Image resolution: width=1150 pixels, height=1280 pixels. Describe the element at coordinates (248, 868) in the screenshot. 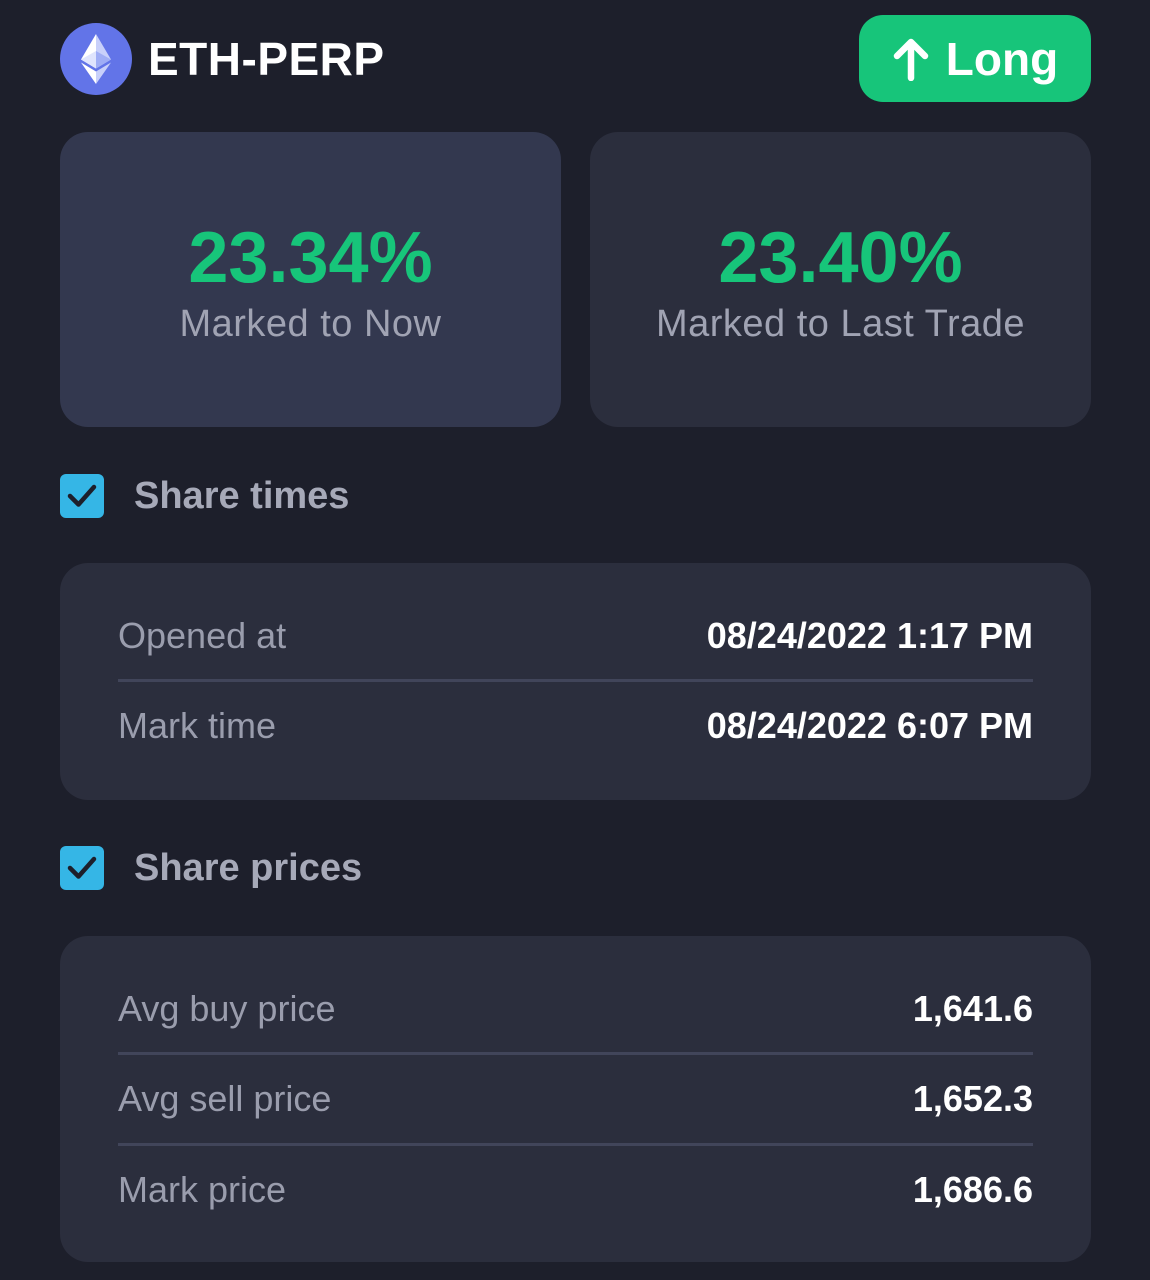

I see `share-prices-label: Share prices` at that location.